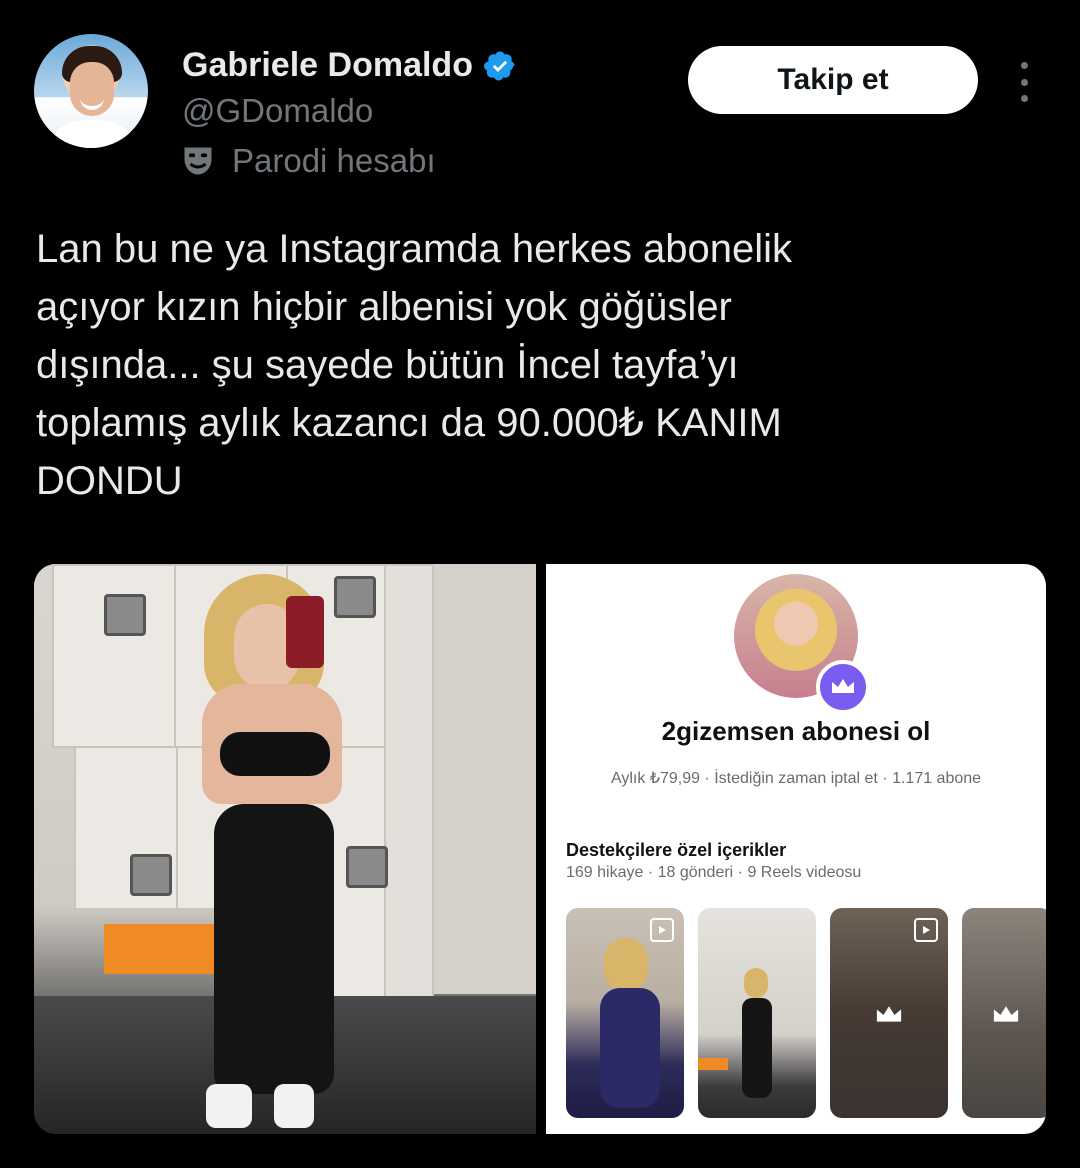 The image size is (1080, 1168). Describe the element at coordinates (676, 850) in the screenshot. I see `ig-exclusive-title: Destekçilere özel içerikler` at that location.